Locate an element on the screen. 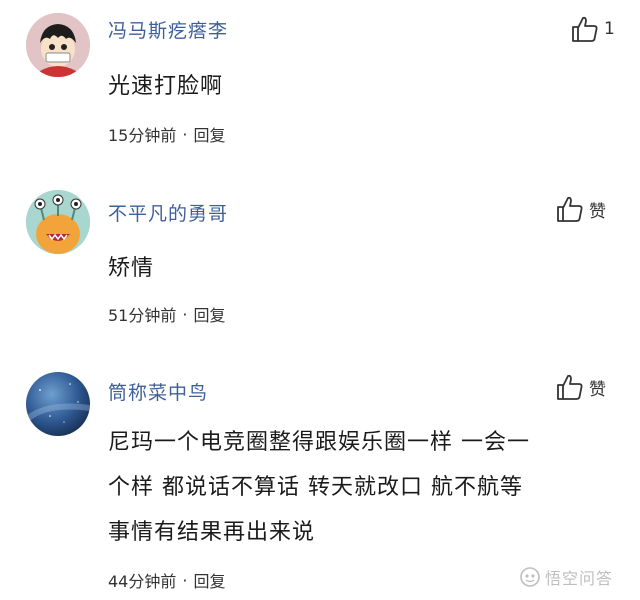 This screenshot has width=640, height=600. wukong-logo-icon is located at coordinates (530, 577).